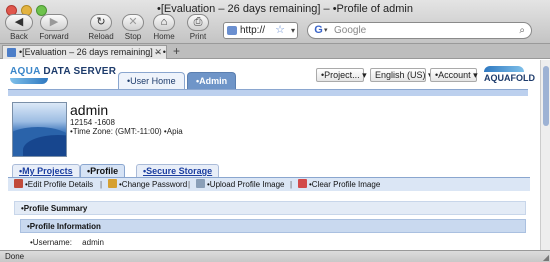 The width and height of the screenshot is (550, 262). I want to click on status-text: Done, so click(15, 256).